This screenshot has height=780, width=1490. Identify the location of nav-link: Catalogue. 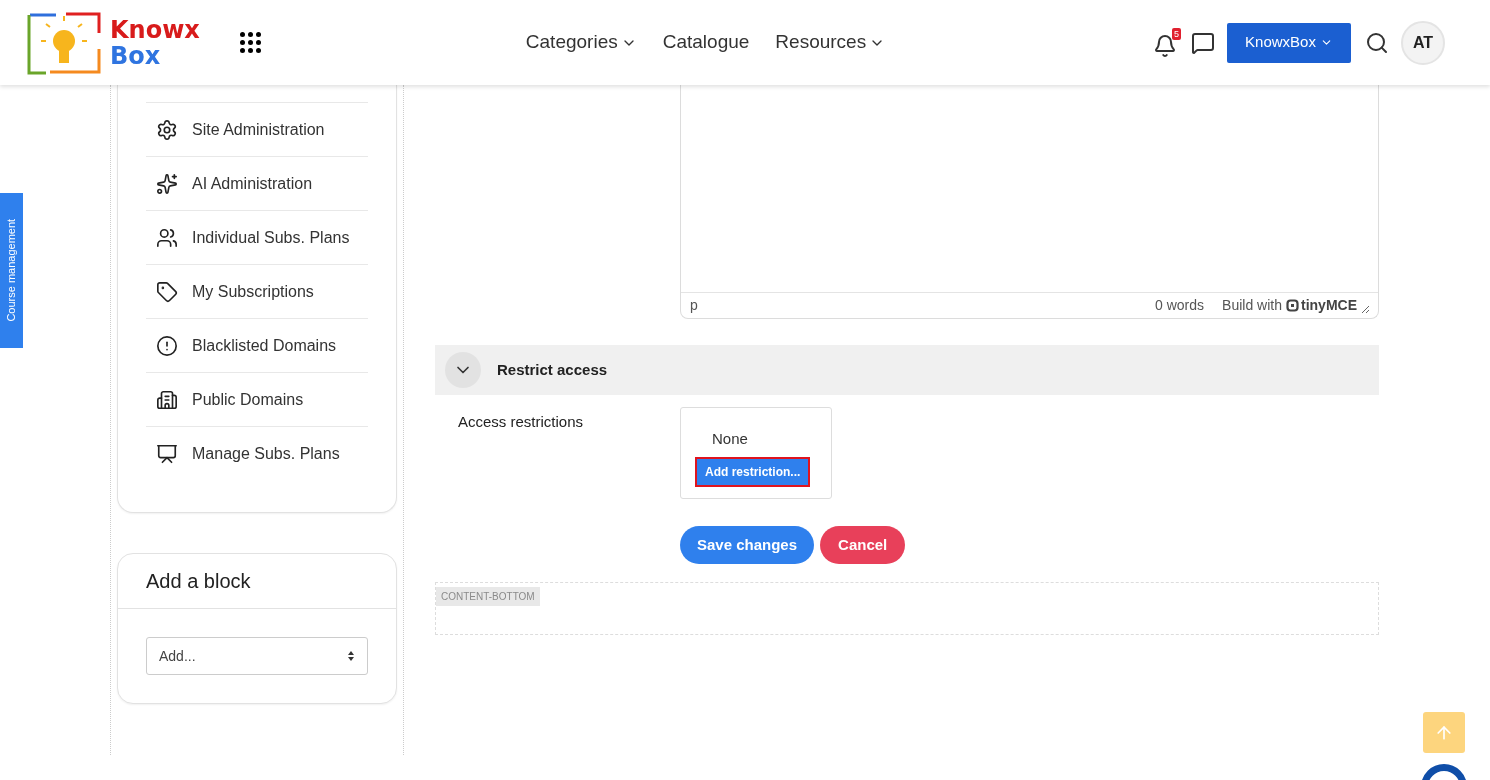
(706, 42).